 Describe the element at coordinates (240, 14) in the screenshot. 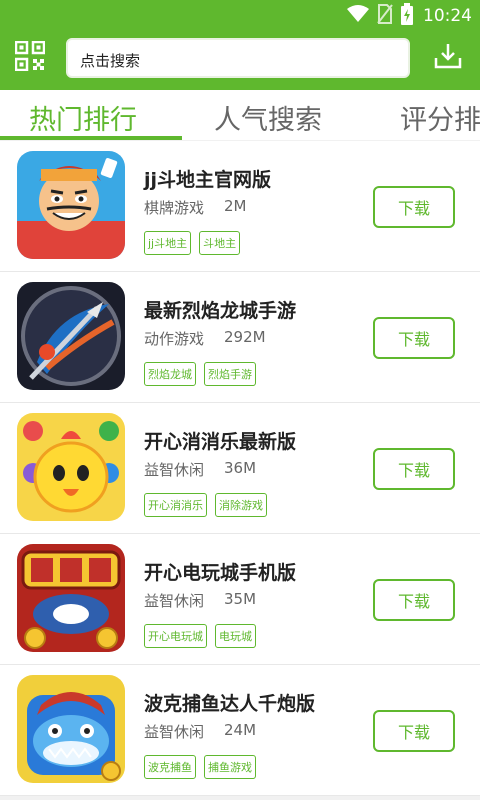

I see `status-bar: 10:24` at that location.